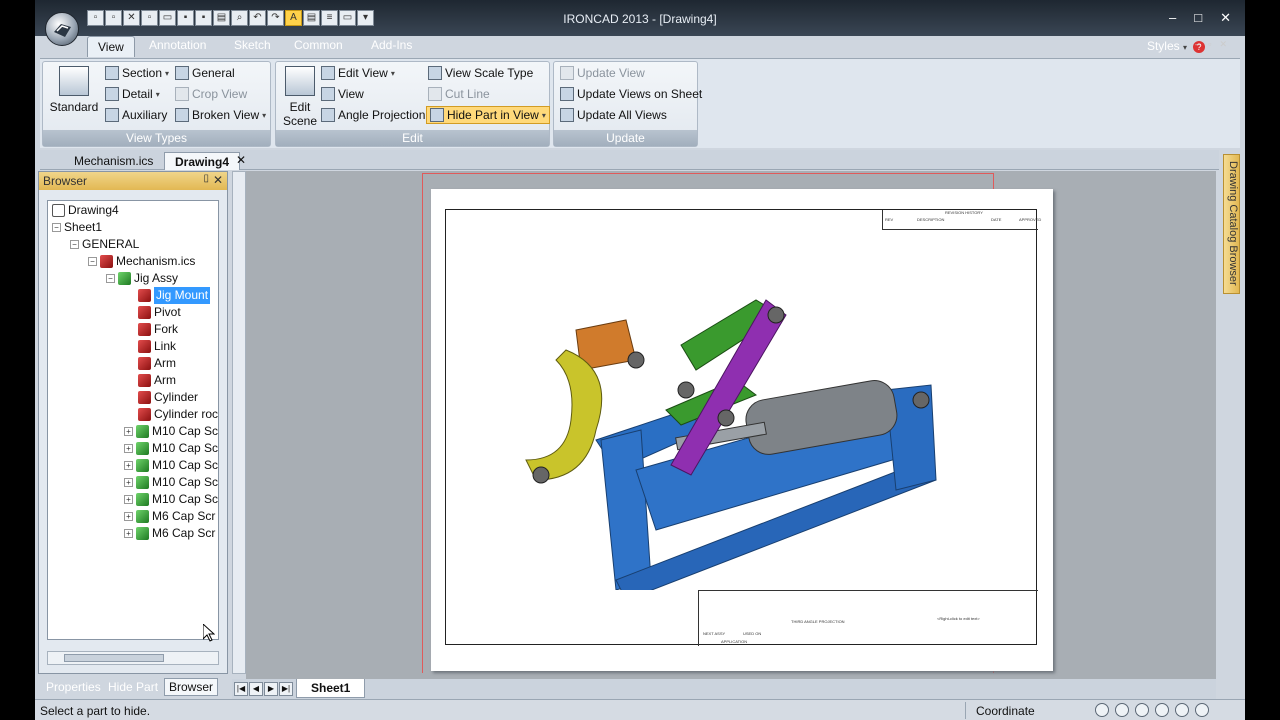 The image size is (1280, 720). Describe the element at coordinates (112, 115) in the screenshot. I see `auxiliary-icon` at that location.